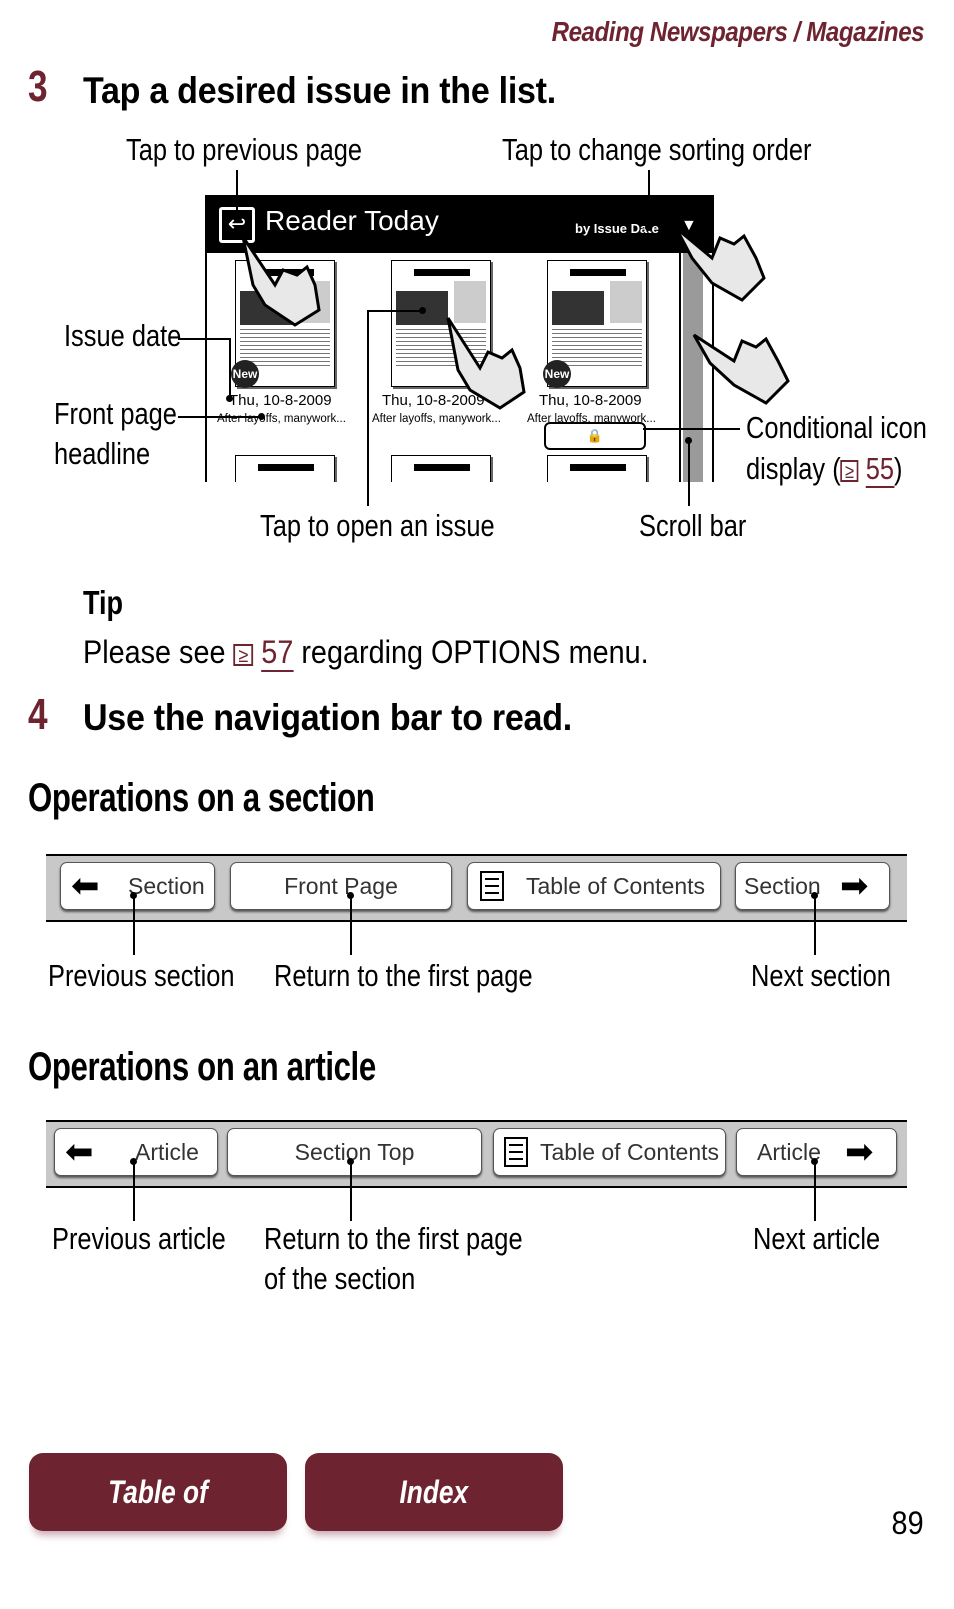 The image size is (954, 1609). Describe the element at coordinates (836, 427) in the screenshot. I see `callout-conditional-icon: Conditional icon` at that location.